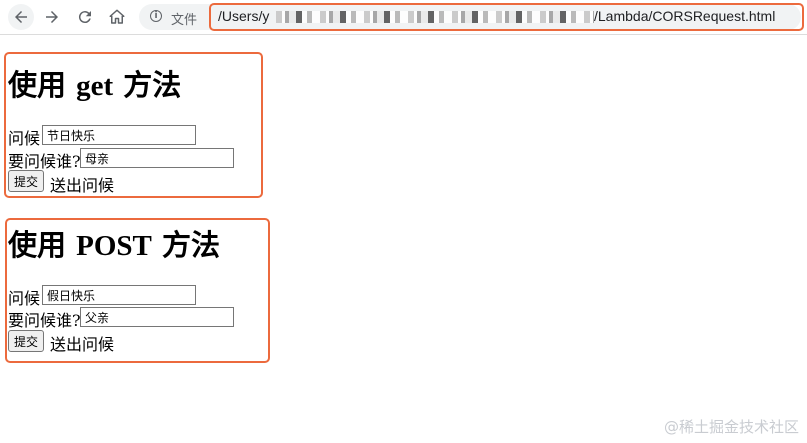 This screenshot has height=443, width=807. What do you see at coordinates (156, 16) in the screenshot?
I see `info-icon: i` at bounding box center [156, 16].